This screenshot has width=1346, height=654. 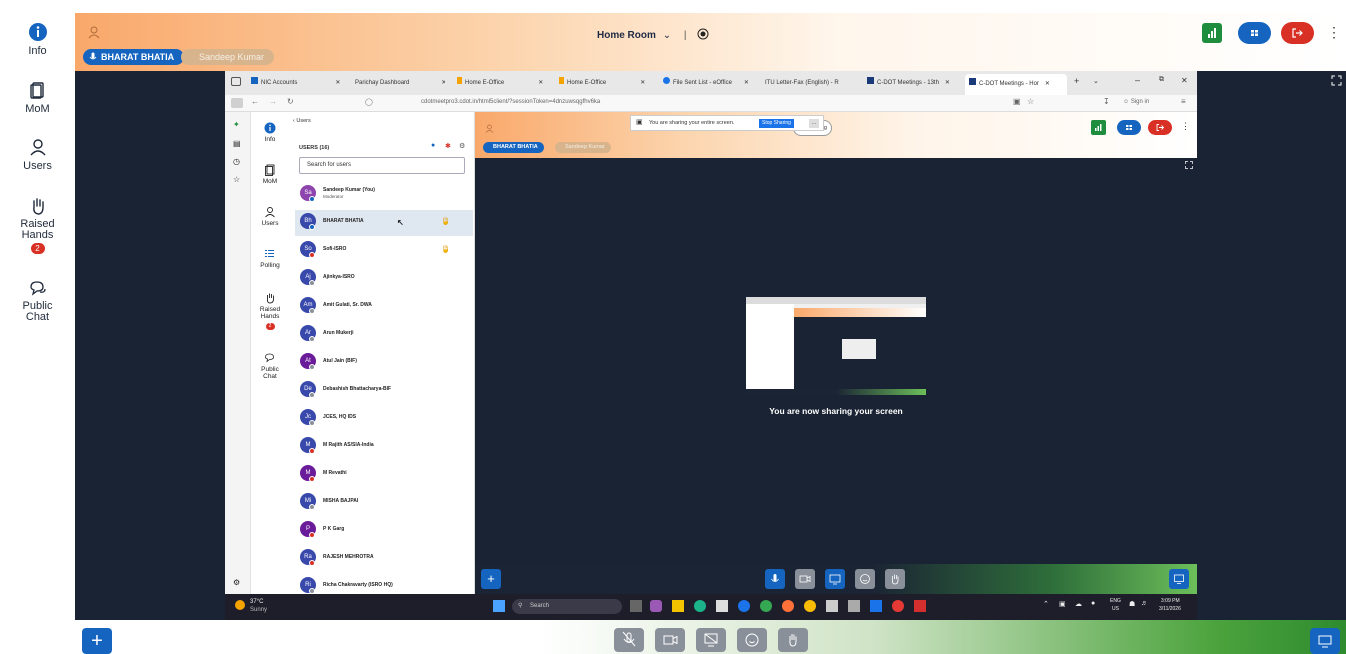 What do you see at coordinates (1183, 101) in the screenshot?
I see `menu-icon: ≡` at bounding box center [1183, 101].